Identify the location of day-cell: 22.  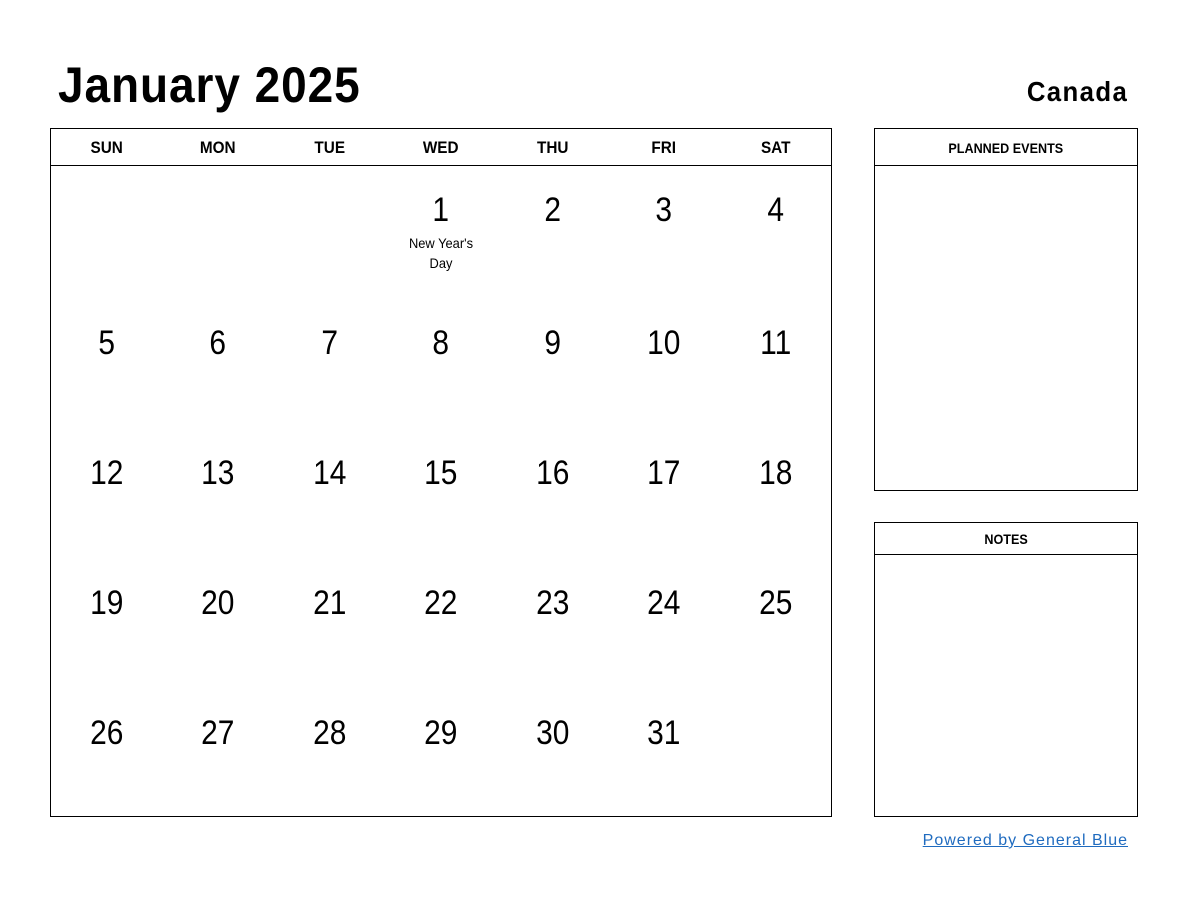
(440, 624).